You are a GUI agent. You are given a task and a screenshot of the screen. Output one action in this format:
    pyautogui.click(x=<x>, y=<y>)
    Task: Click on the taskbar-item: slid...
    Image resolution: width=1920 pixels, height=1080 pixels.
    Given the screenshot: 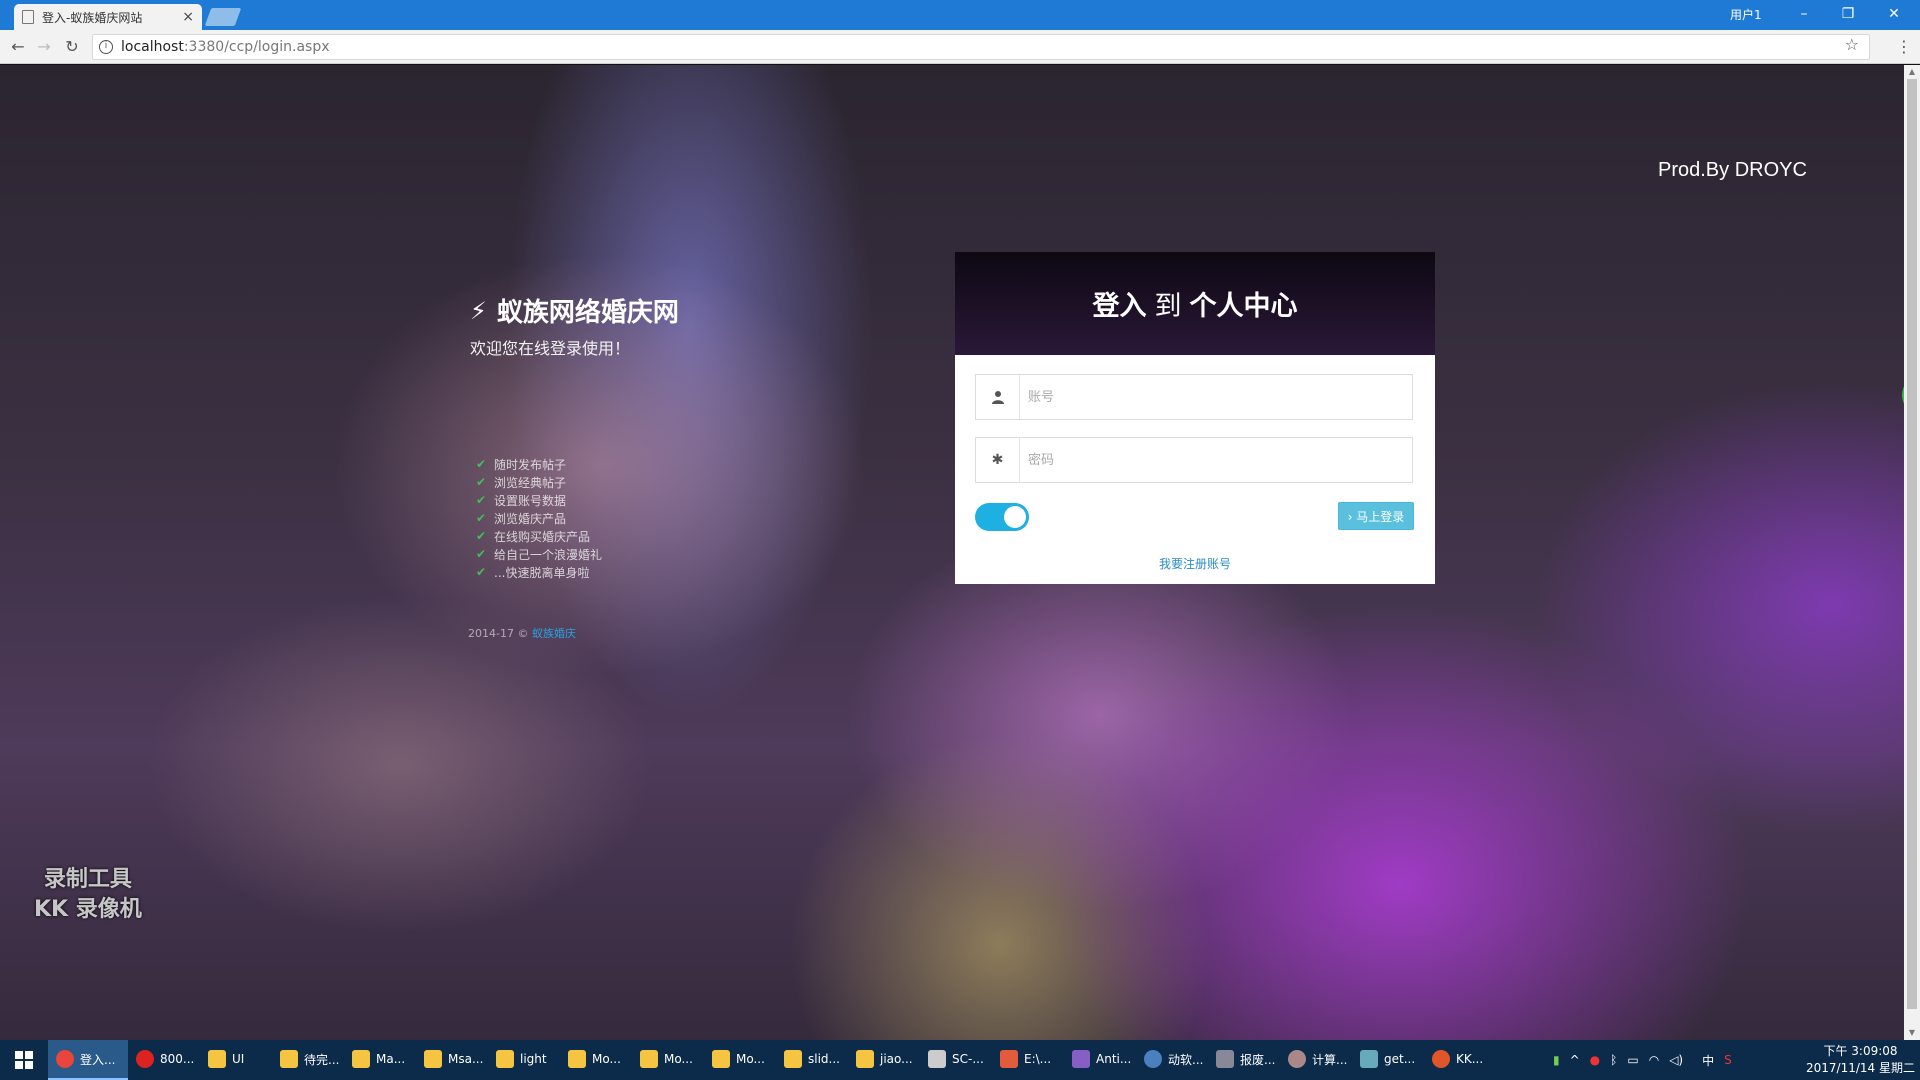 What is the action you would take?
    pyautogui.click(x=812, y=1060)
    